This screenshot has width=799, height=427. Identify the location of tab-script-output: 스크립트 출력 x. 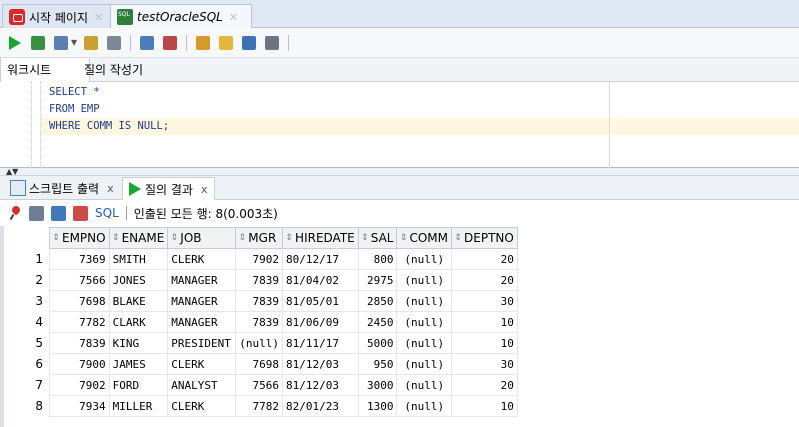
(62, 188).